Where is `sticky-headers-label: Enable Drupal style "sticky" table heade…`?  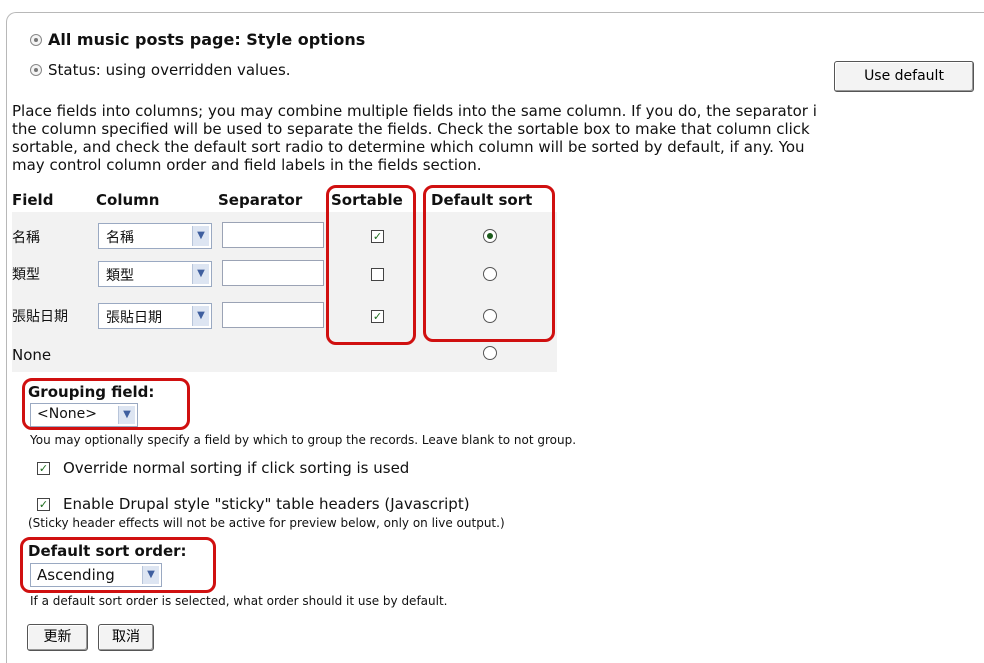 sticky-headers-label: Enable Drupal style "sticky" table heade… is located at coordinates (266, 504).